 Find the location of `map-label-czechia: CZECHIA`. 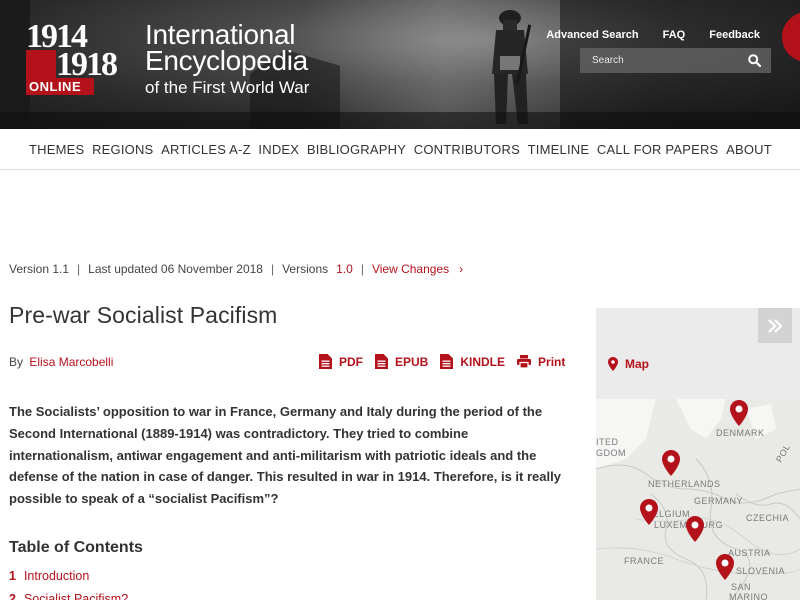

map-label-czechia: CZECHIA is located at coordinates (768, 518).